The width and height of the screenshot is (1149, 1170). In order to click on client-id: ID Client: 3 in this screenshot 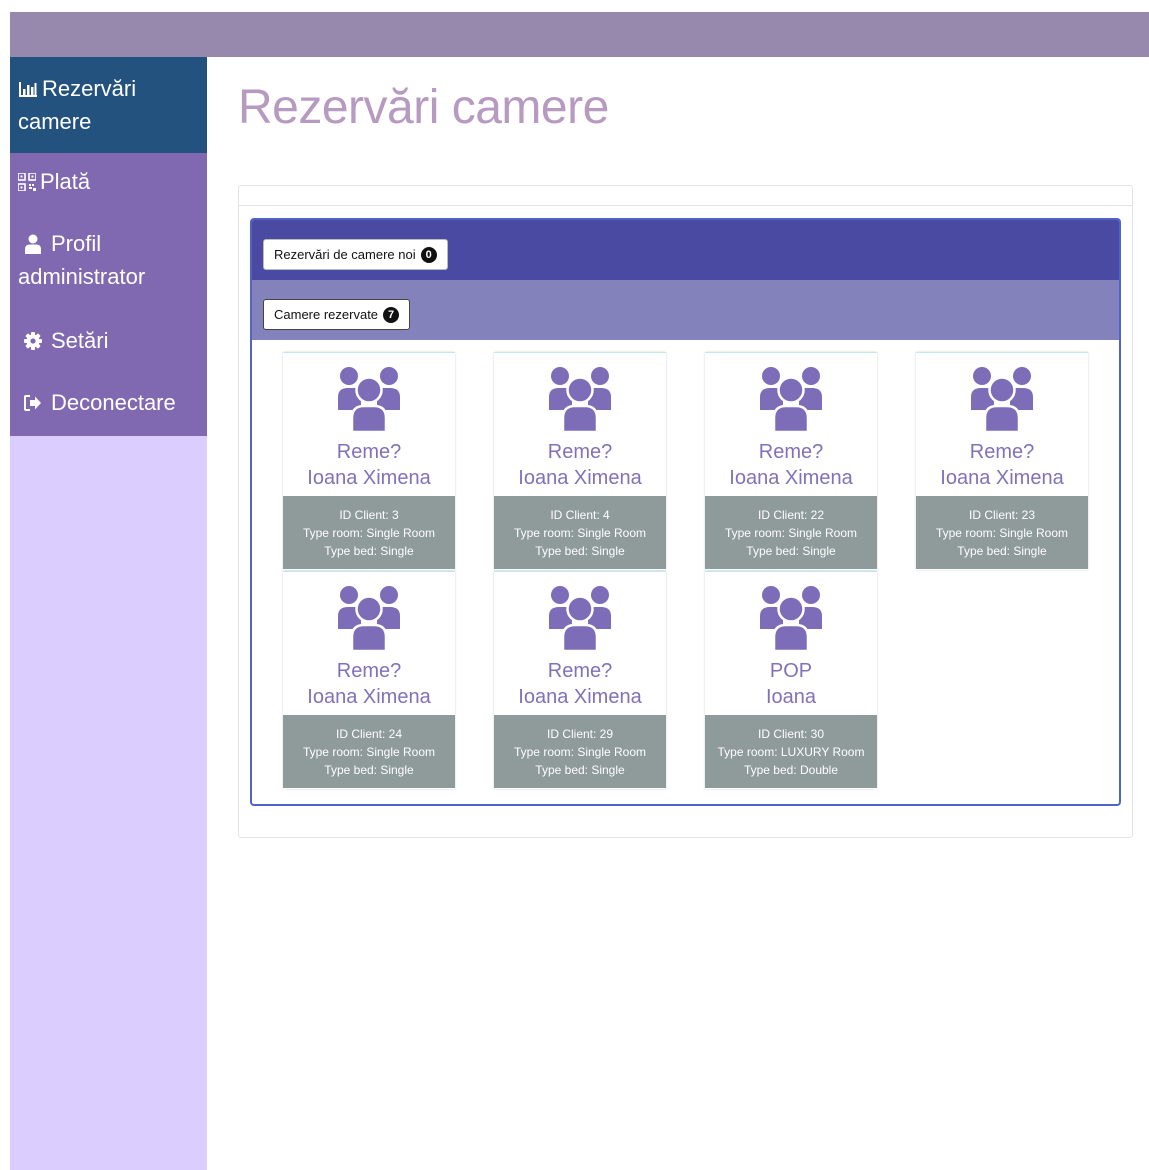, I will do `click(369, 515)`.